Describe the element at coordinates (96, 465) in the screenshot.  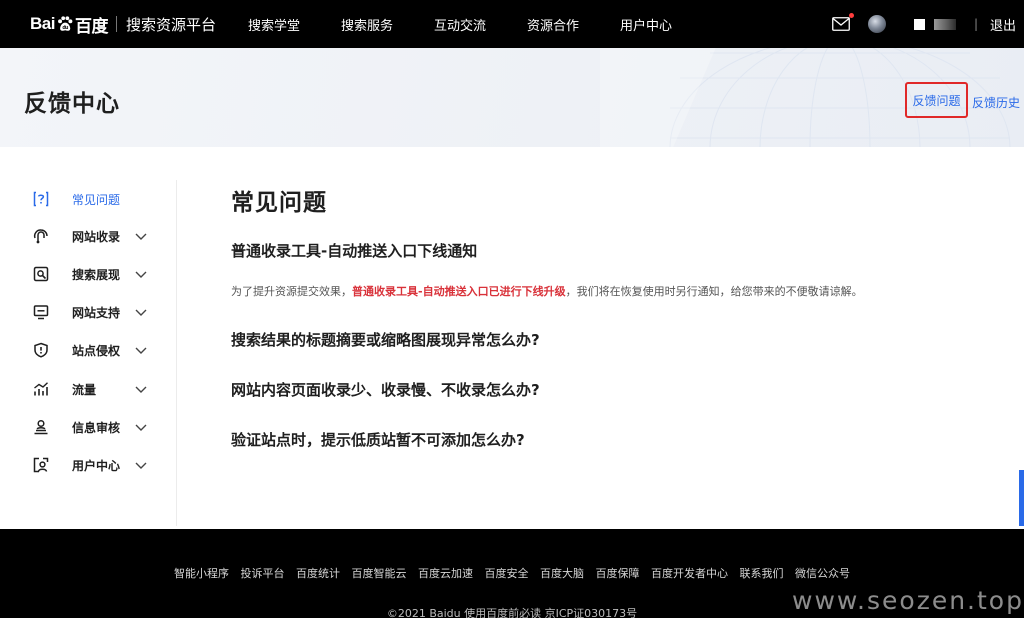
I see `sidebar-item-label: 用户中心` at that location.